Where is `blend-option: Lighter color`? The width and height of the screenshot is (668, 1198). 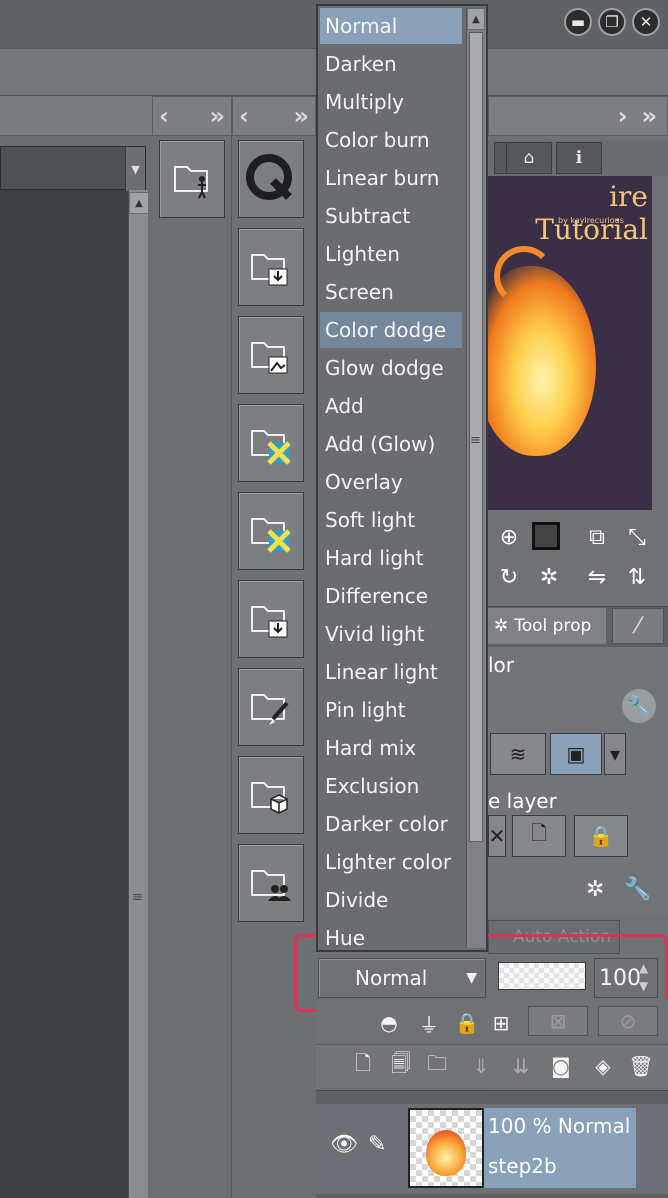 blend-option: Lighter color is located at coordinates (391, 862).